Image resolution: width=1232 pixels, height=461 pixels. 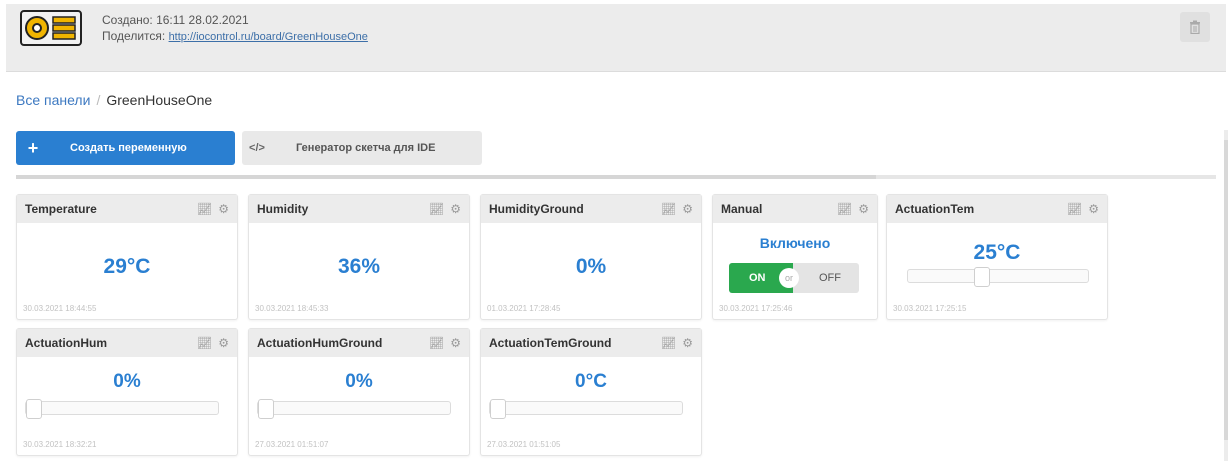 What do you see at coordinates (257, 148) in the screenshot?
I see `code-icon: </>` at bounding box center [257, 148].